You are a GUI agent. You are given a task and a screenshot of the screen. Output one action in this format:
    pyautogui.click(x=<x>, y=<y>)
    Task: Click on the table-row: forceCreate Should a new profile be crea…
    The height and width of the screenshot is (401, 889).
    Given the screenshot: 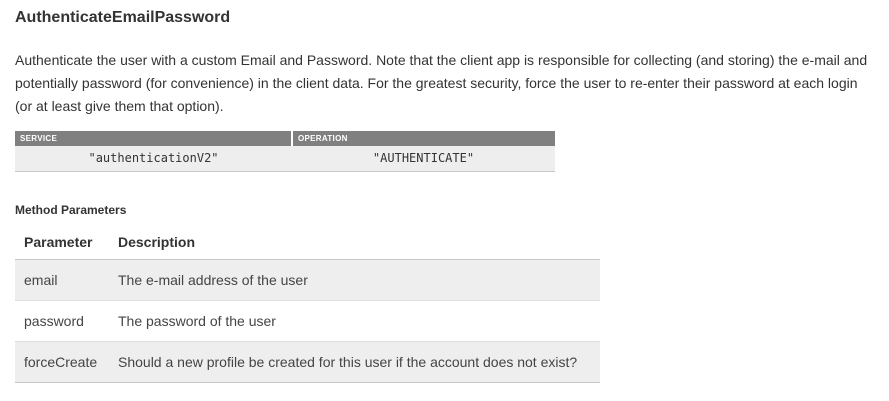 What is the action you would take?
    pyautogui.click(x=307, y=362)
    